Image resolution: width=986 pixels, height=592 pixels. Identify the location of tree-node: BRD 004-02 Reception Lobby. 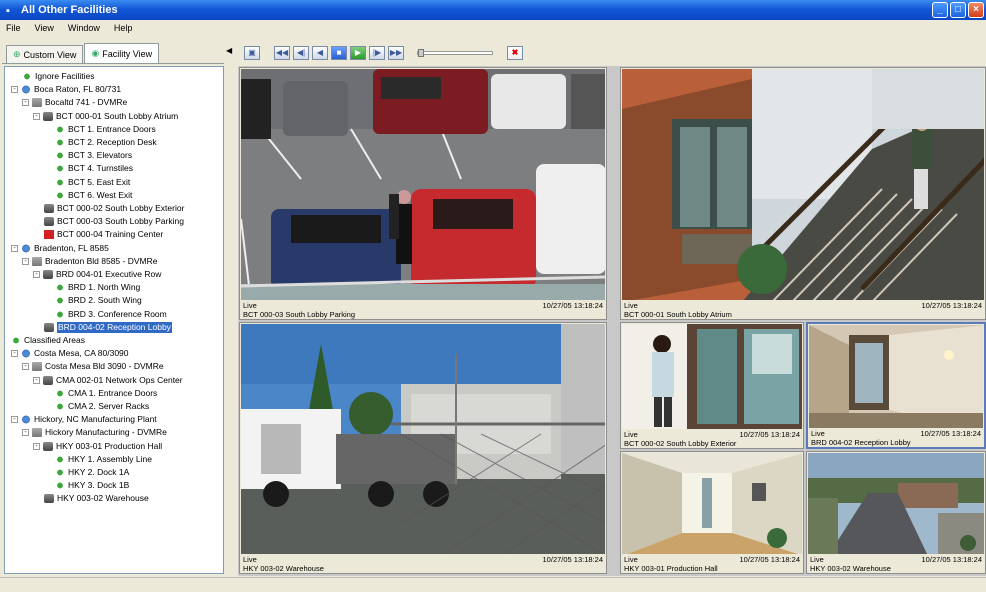
(108, 327).